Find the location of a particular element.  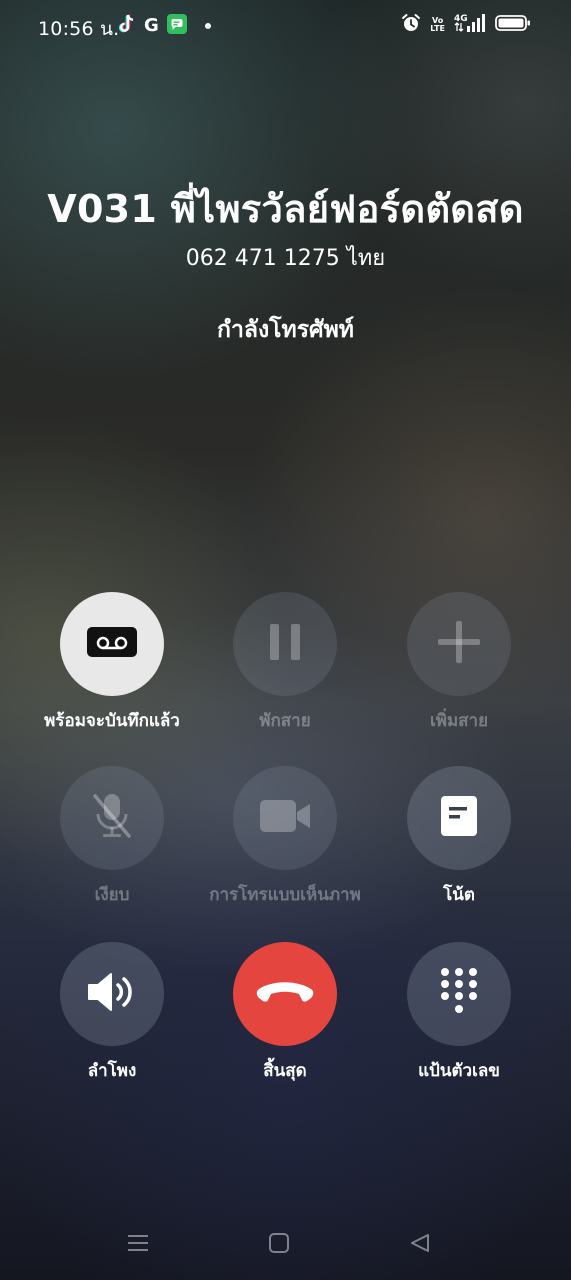

add-call-button: เพิ่มสาย is located at coordinates (459, 662).